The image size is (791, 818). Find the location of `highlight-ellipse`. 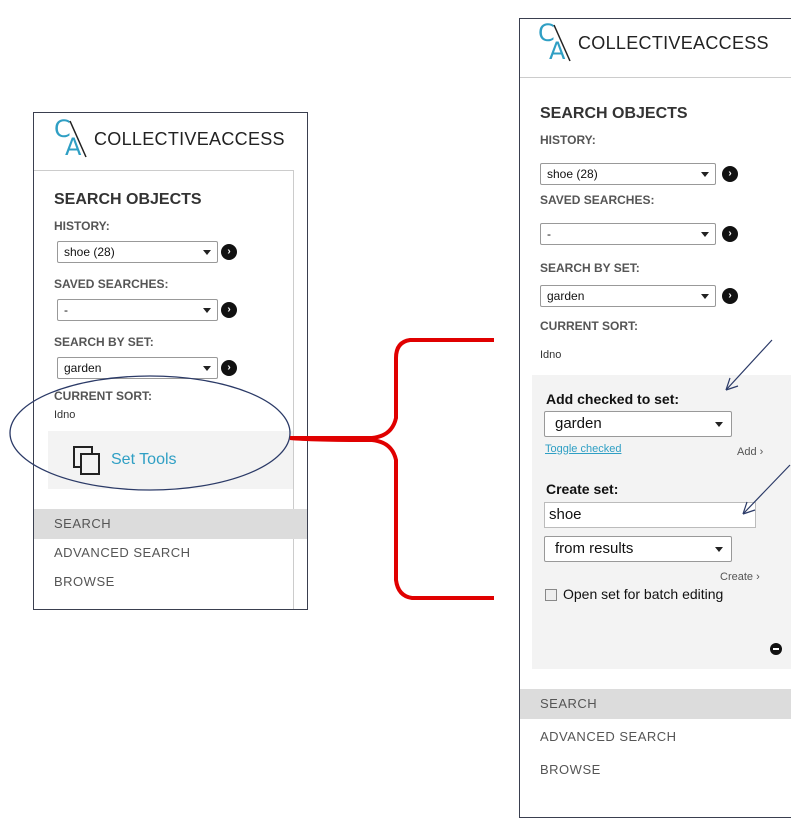

highlight-ellipse is located at coordinates (150, 433).